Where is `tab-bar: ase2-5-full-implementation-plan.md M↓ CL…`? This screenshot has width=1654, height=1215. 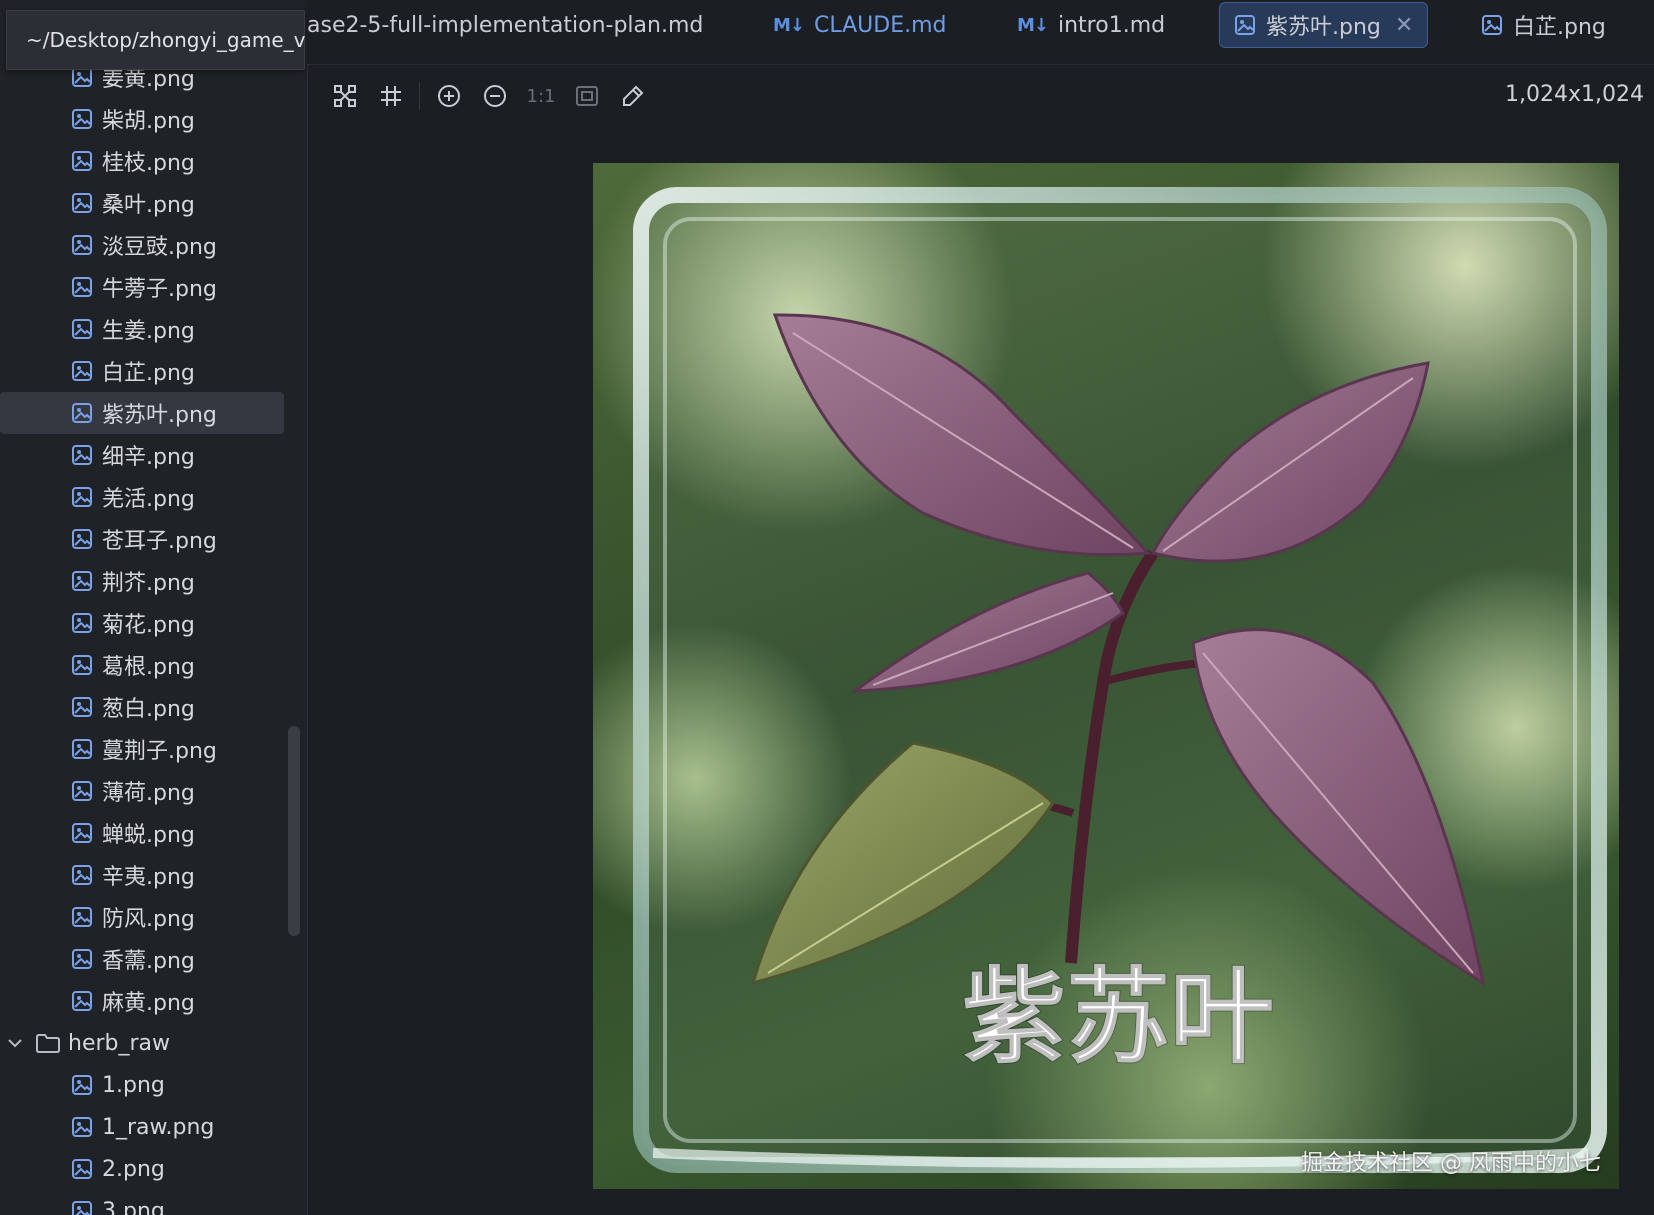
tab-bar: ase2-5-full-implementation-plan.md M↓ CL… is located at coordinates (980, 32).